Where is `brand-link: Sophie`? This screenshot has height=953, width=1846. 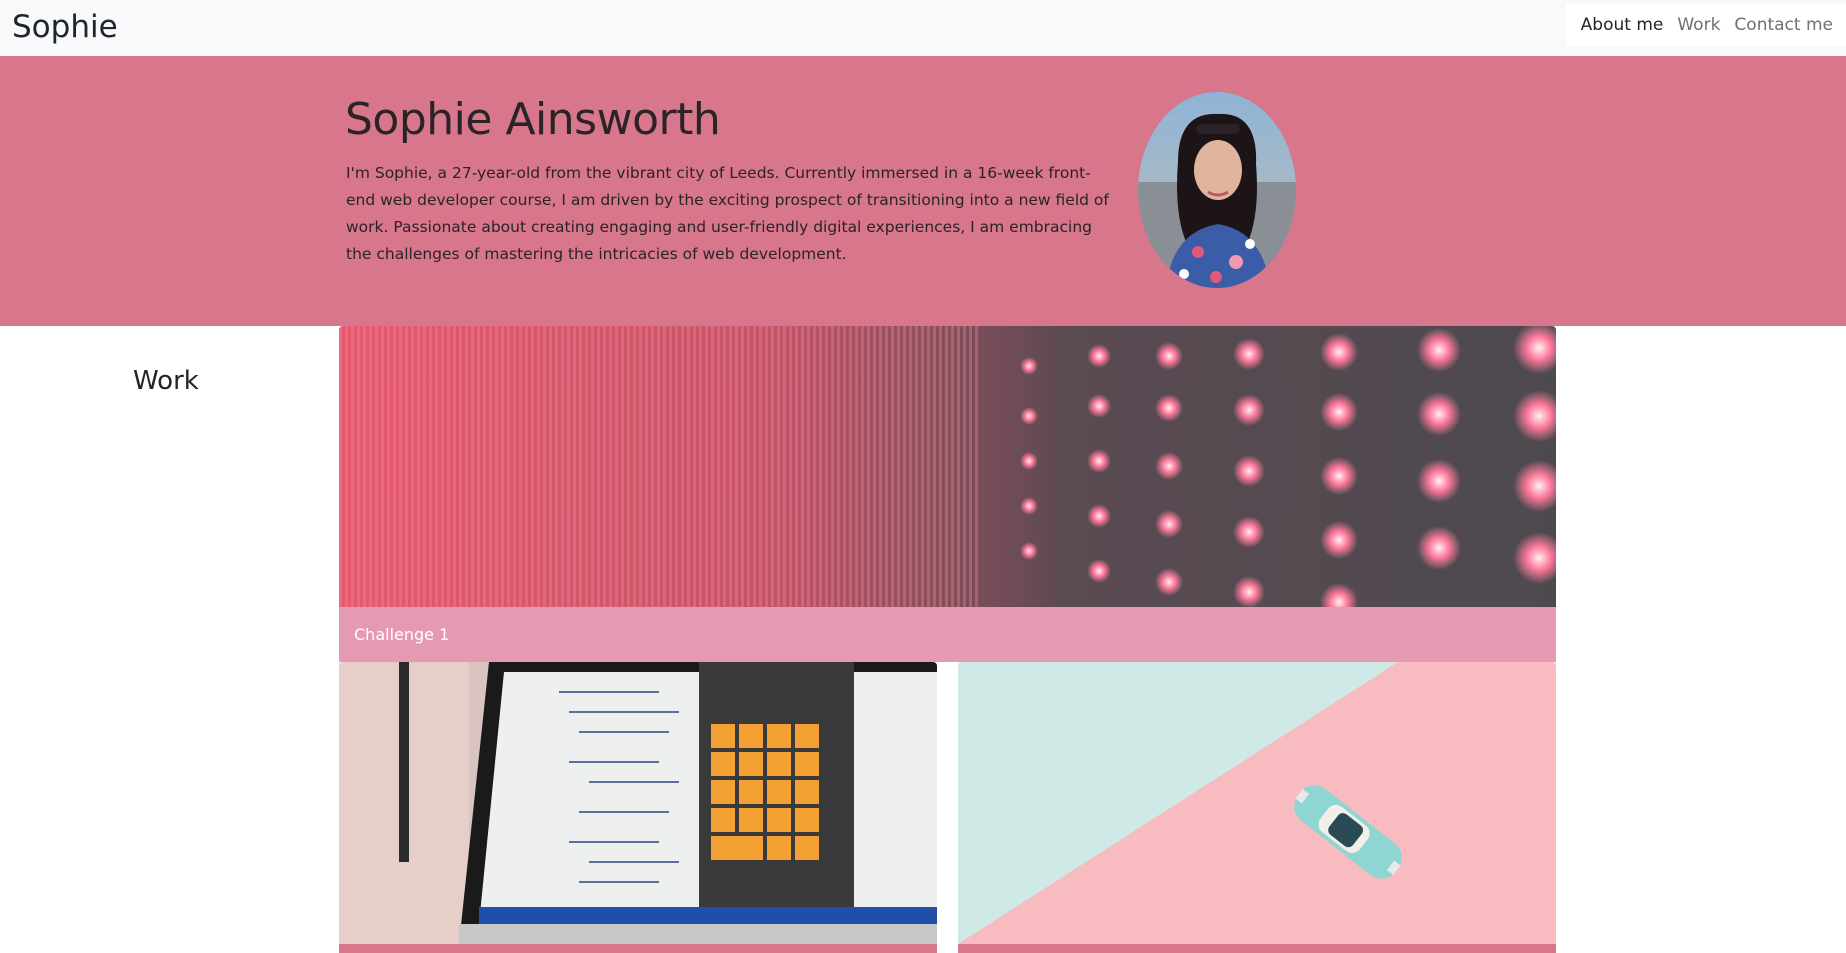
brand-link: Sophie is located at coordinates (65, 27).